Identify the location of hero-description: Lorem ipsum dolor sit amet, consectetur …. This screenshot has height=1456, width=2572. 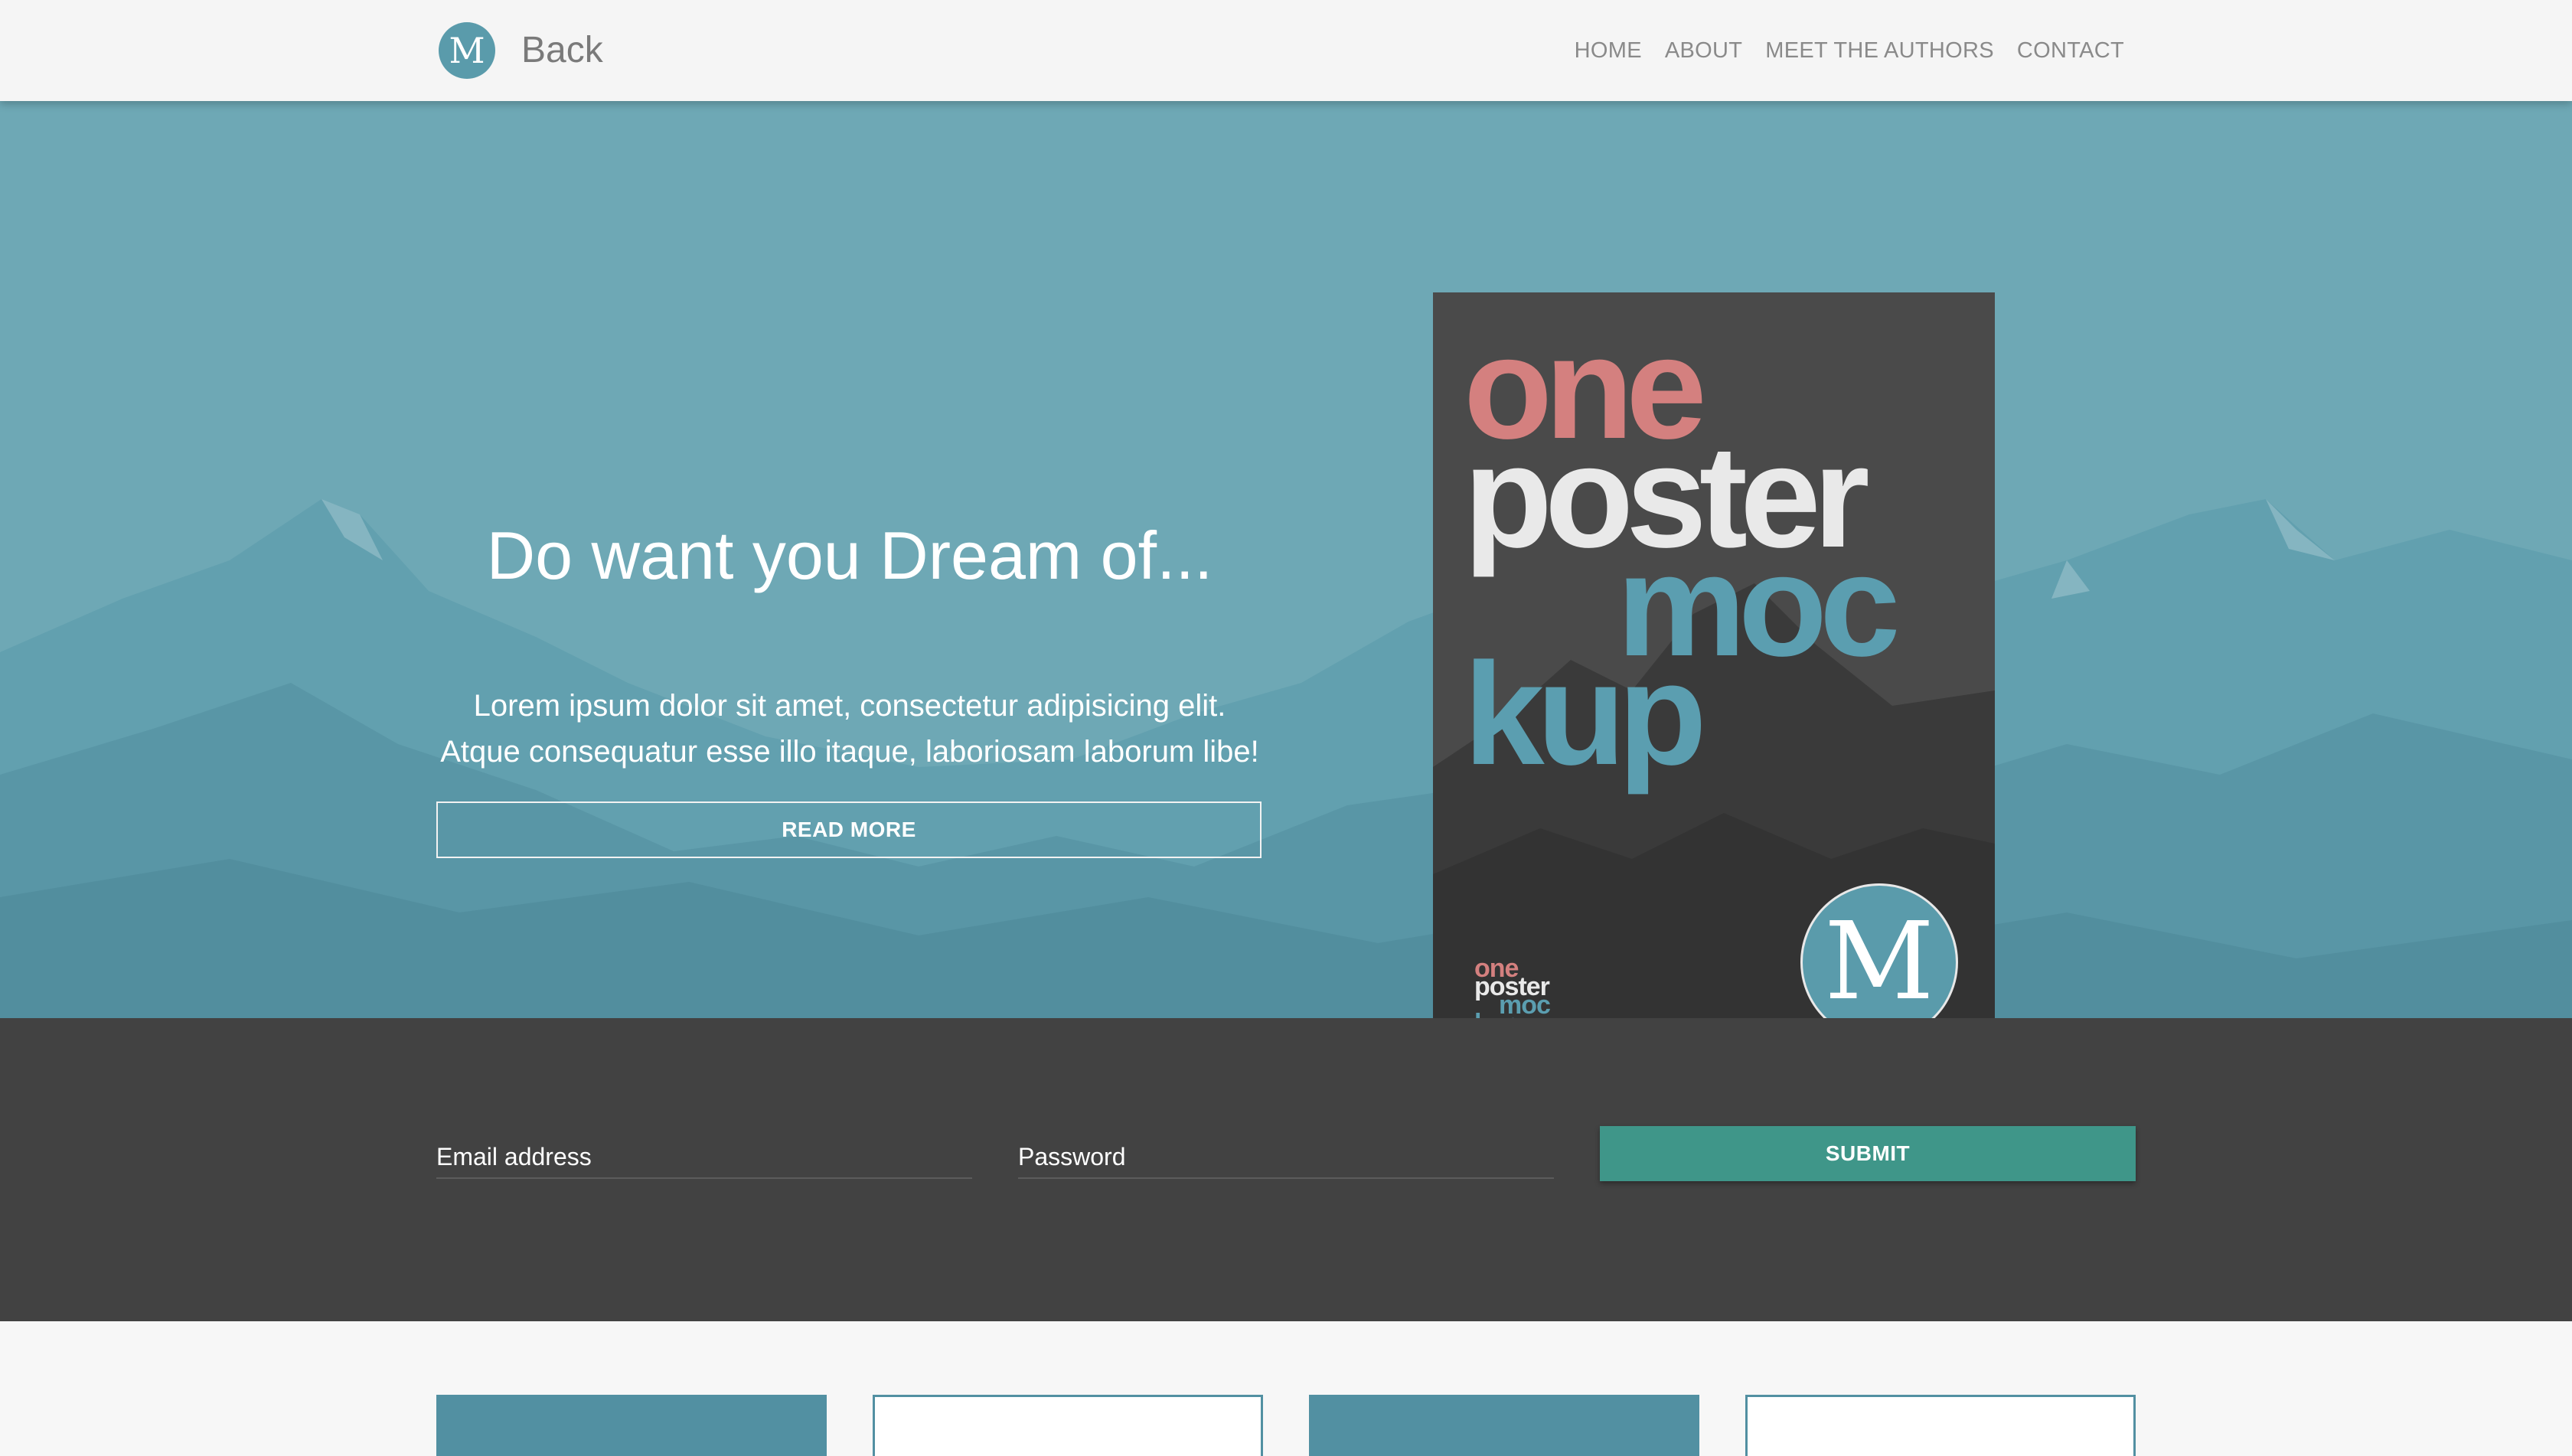
(849, 729).